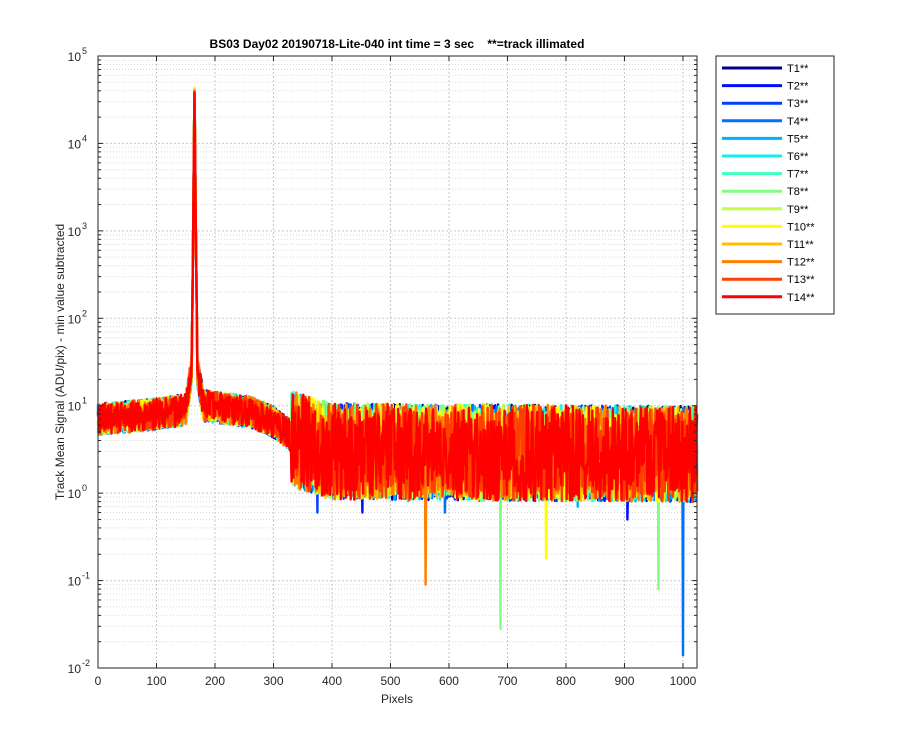  Describe the element at coordinates (798, 210) in the screenshot. I see `legend-label: T9**` at that location.